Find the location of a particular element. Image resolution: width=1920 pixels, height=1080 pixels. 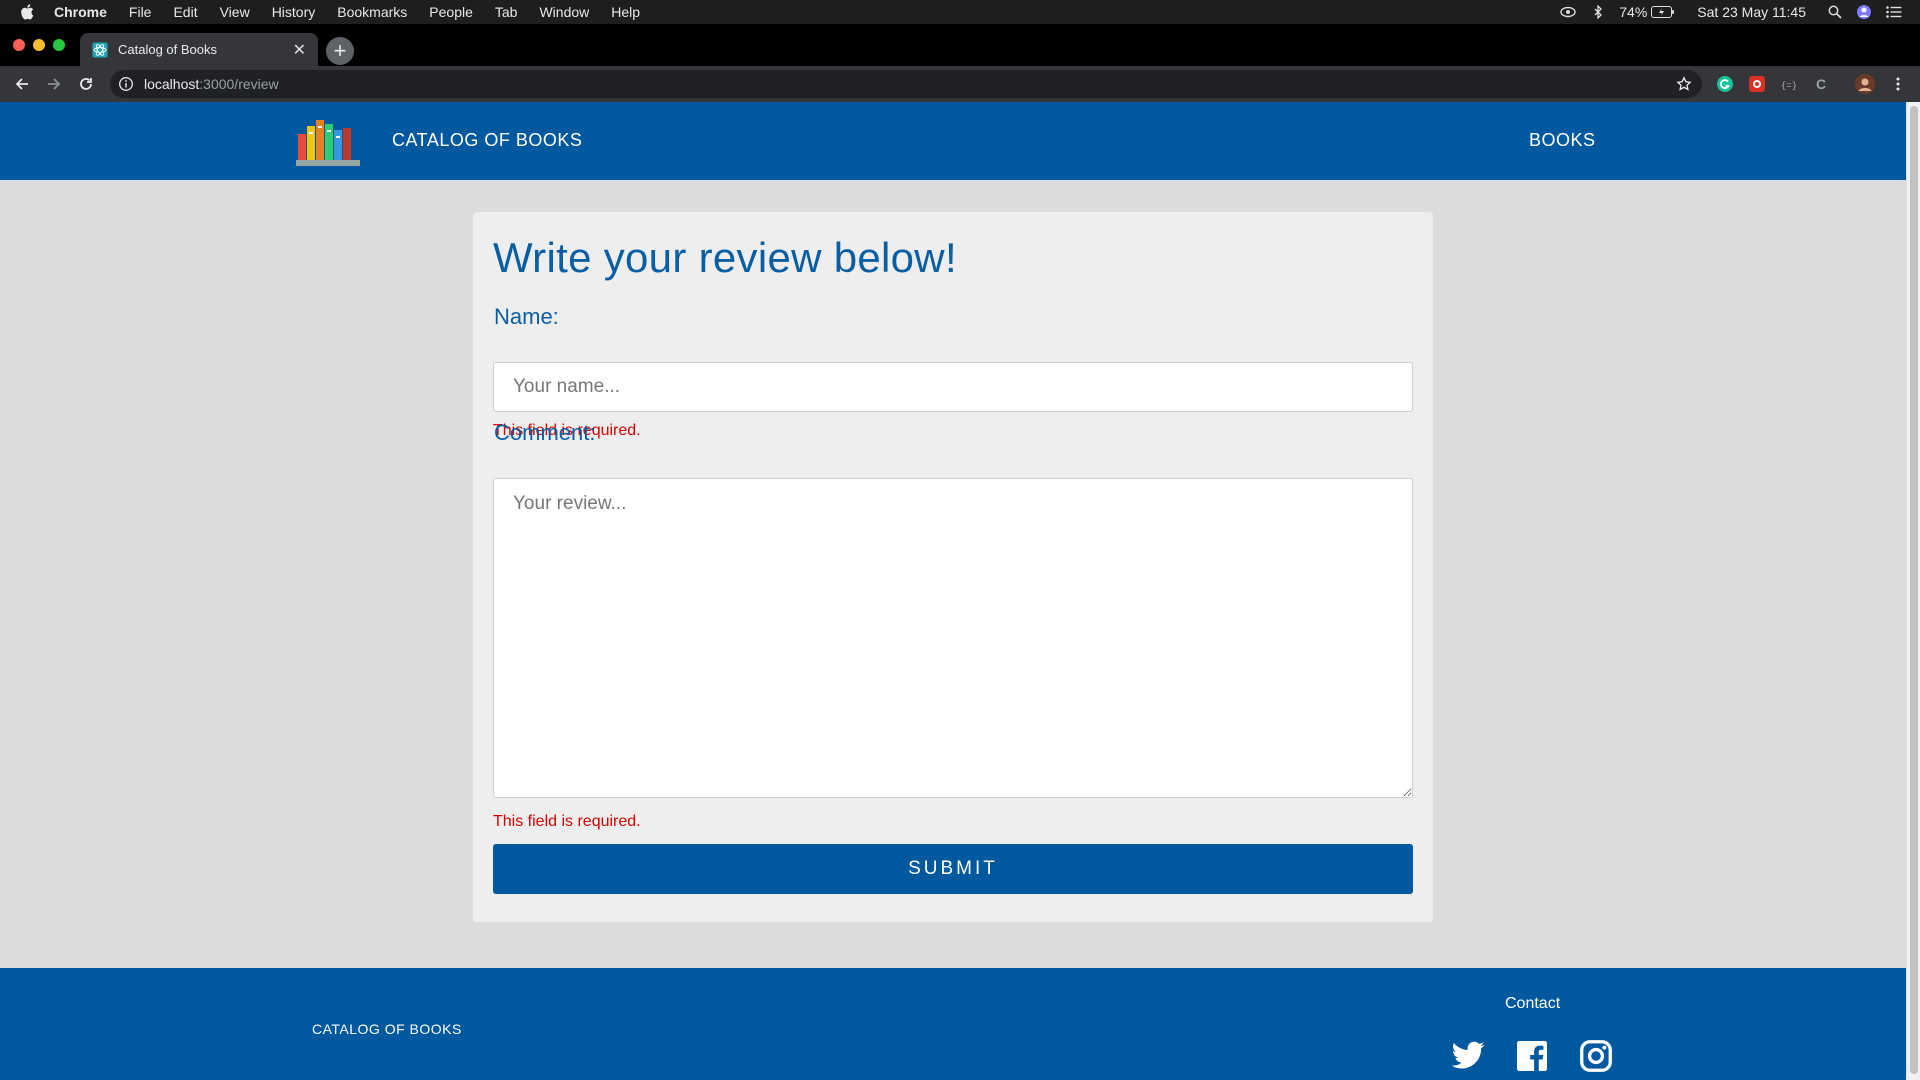

bluetooth-icon is located at coordinates (1598, 12).